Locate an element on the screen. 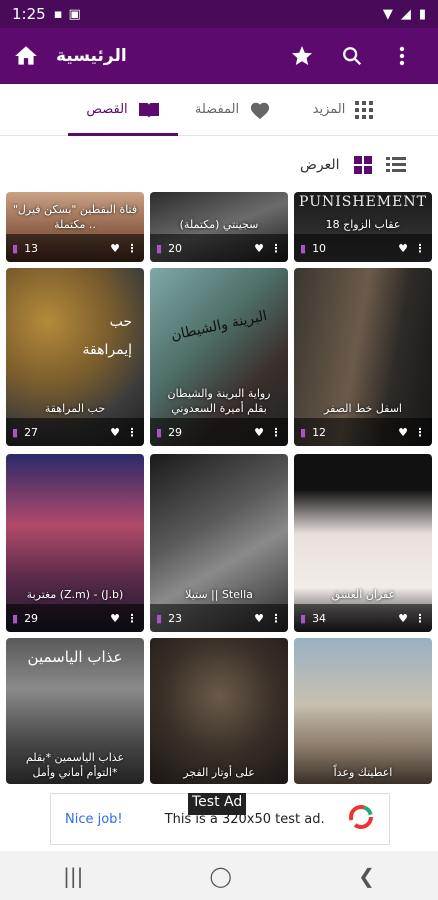 Image resolution: width=438 pixels, height=900 pixels. tab-more-label: المزيد is located at coordinates (329, 109).